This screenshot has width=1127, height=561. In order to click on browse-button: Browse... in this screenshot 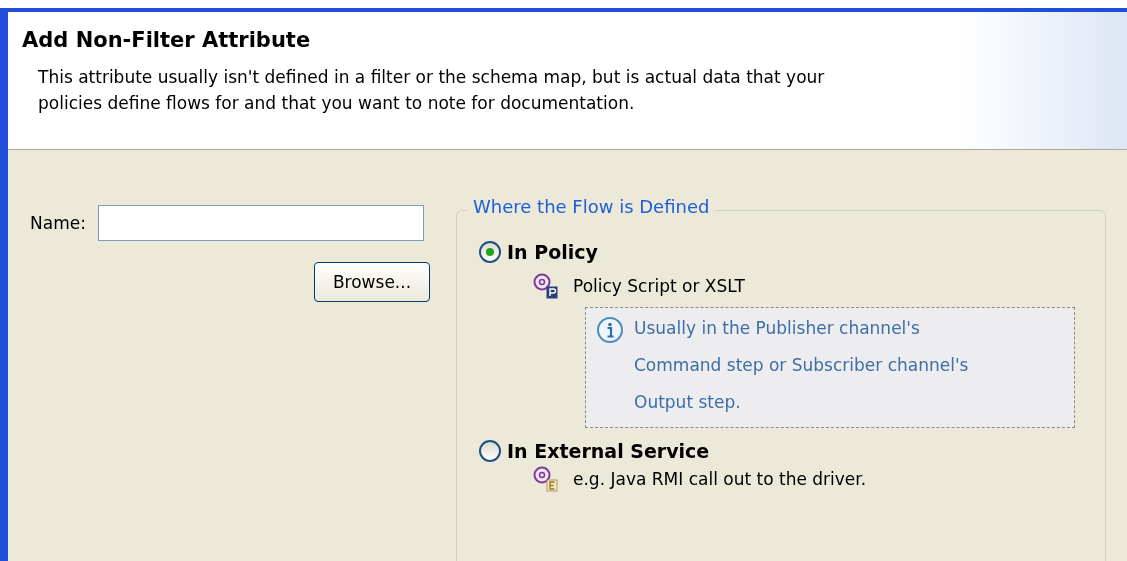, I will do `click(372, 282)`.